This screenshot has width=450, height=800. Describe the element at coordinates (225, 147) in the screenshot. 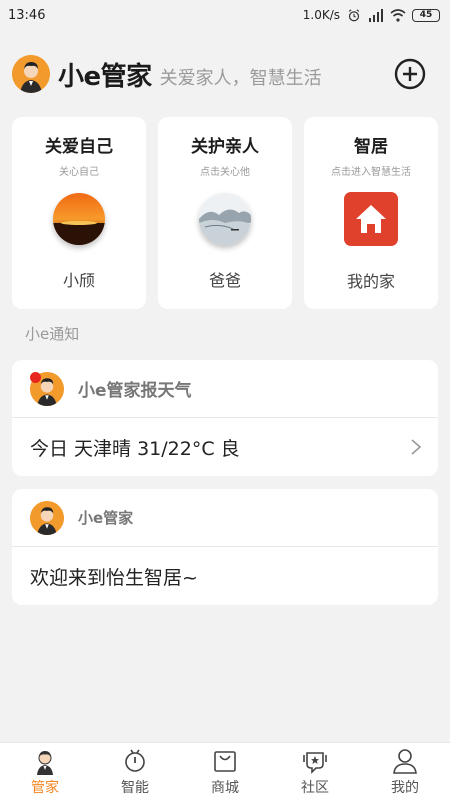

I see `card-title: 关护亲人` at that location.